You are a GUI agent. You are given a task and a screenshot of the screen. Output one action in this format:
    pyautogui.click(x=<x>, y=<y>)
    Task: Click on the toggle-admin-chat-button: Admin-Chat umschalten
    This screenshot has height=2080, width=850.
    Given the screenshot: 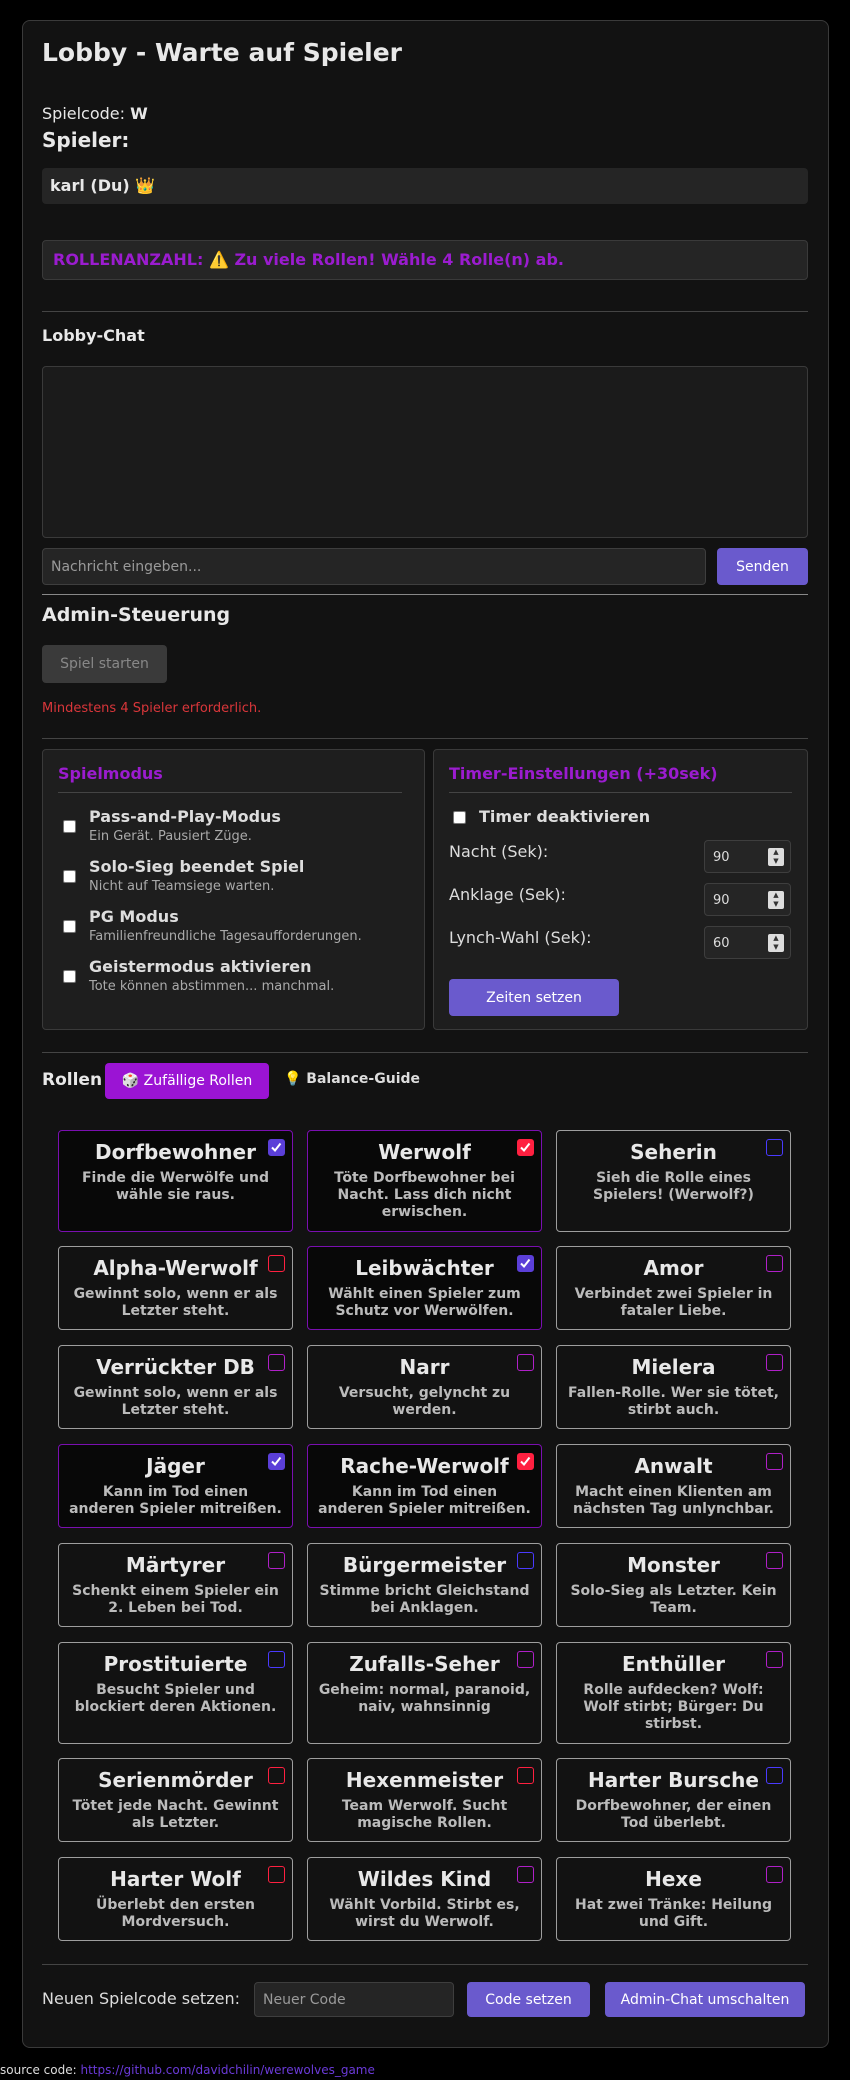 What is the action you would take?
    pyautogui.click(x=705, y=1999)
    